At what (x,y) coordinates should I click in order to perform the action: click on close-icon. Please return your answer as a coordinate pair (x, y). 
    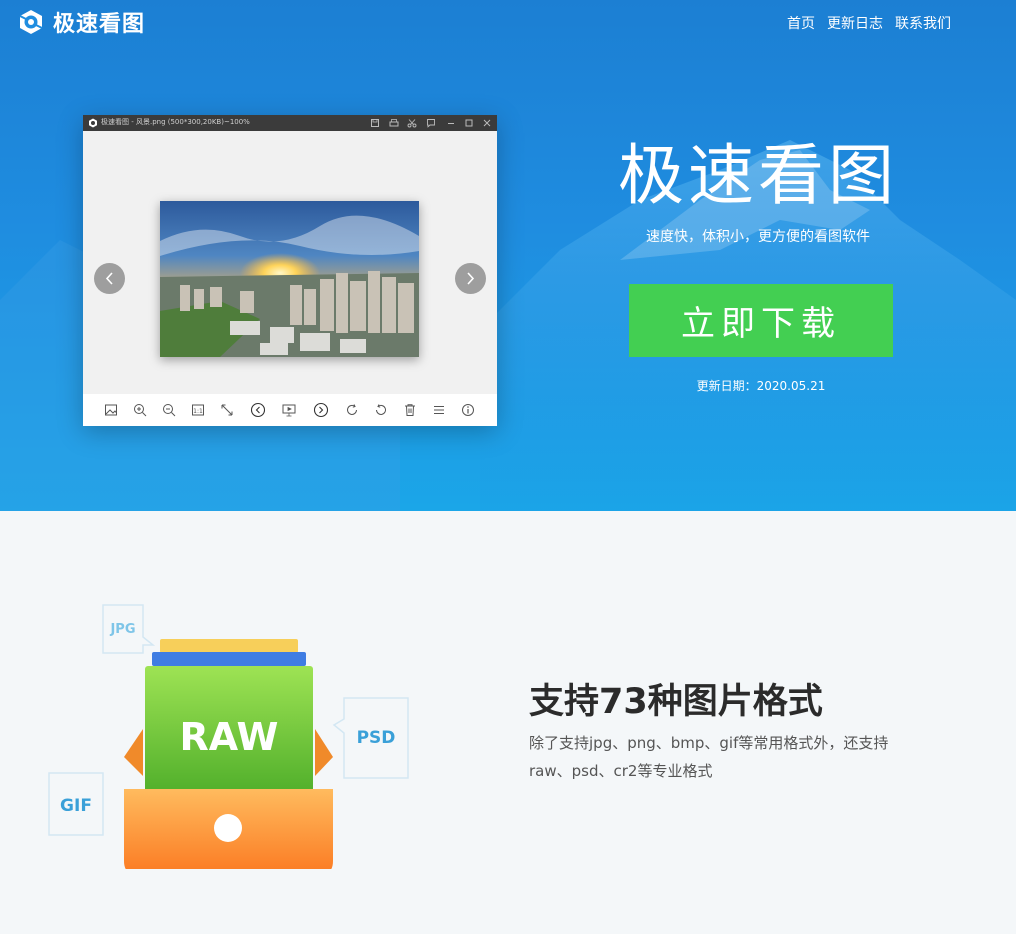
    Looking at the image, I should click on (487, 123).